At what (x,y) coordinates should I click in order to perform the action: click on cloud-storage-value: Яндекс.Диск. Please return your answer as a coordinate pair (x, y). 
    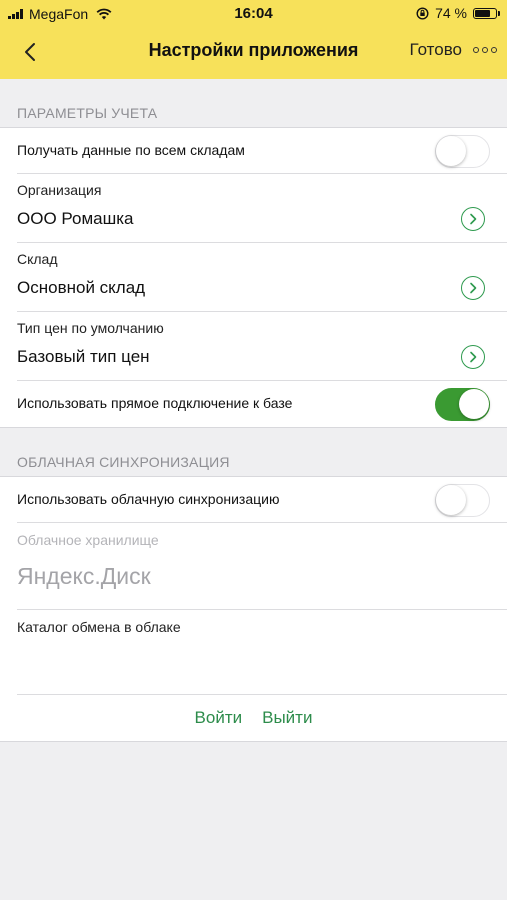
    Looking at the image, I should click on (84, 576).